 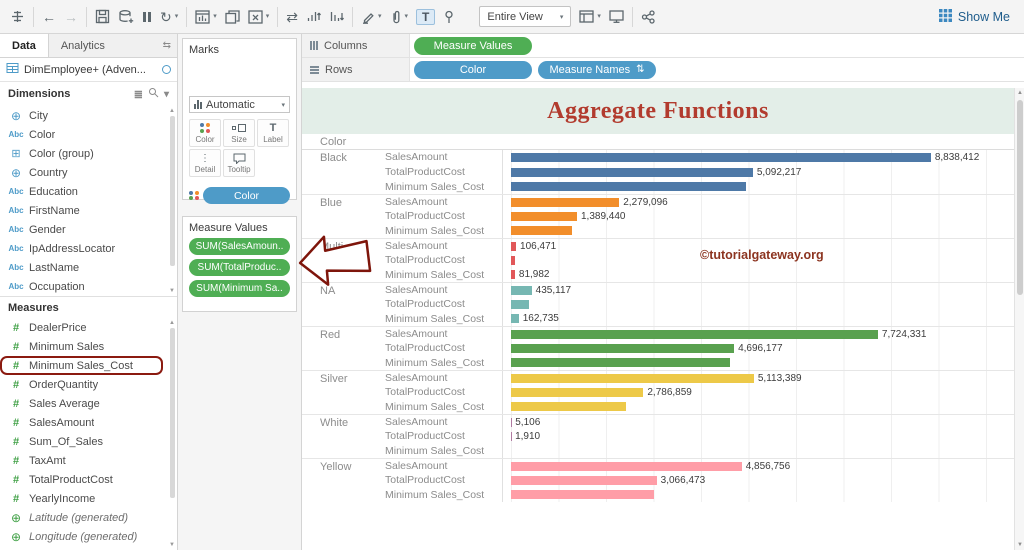 I want to click on run-updates-button: ↻ ▾, so click(x=169, y=17).